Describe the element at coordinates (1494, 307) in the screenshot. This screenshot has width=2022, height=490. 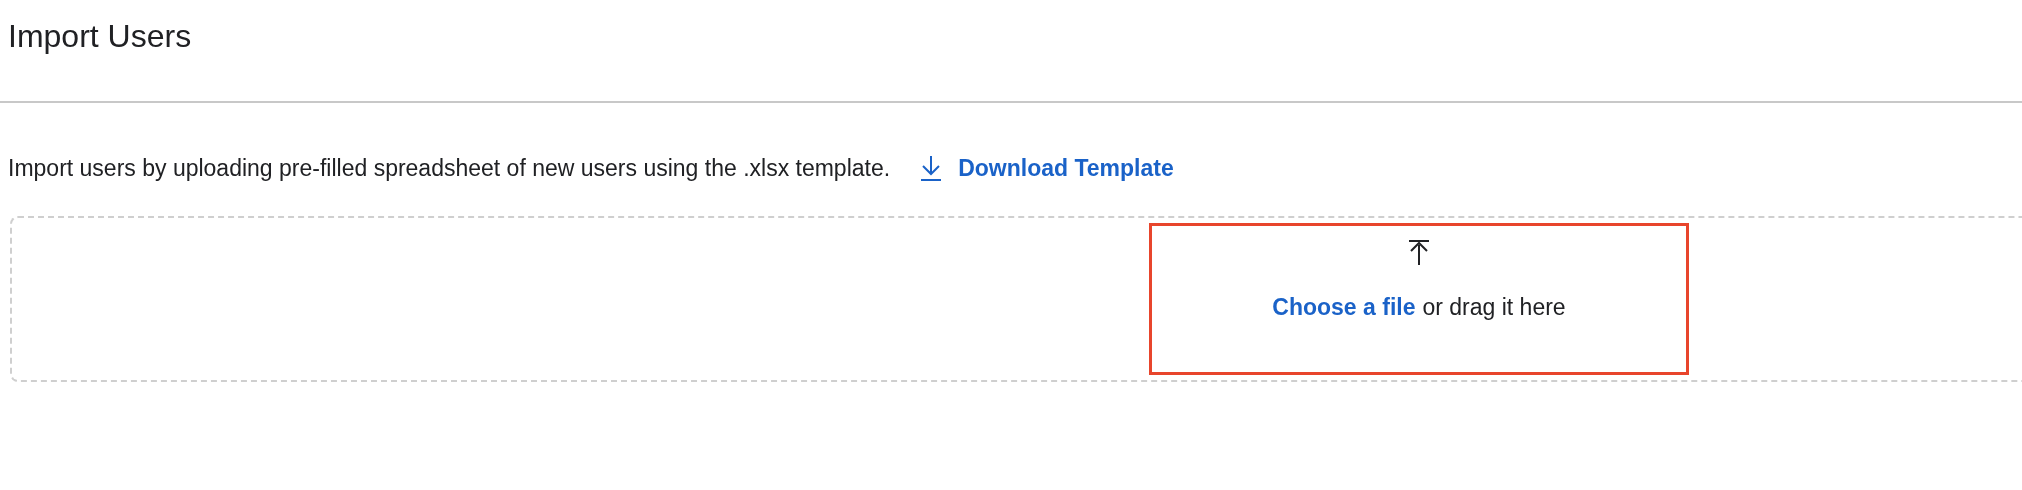
I see `drag-hint: or drag it here` at that location.